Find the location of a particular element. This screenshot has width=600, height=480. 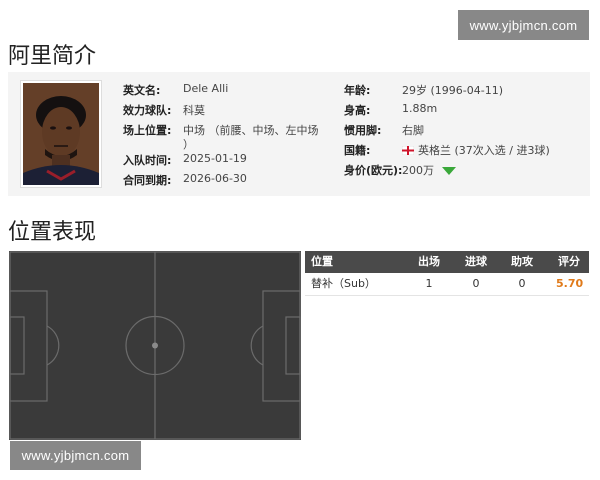

header-rating: 评分 is located at coordinates (569, 261).